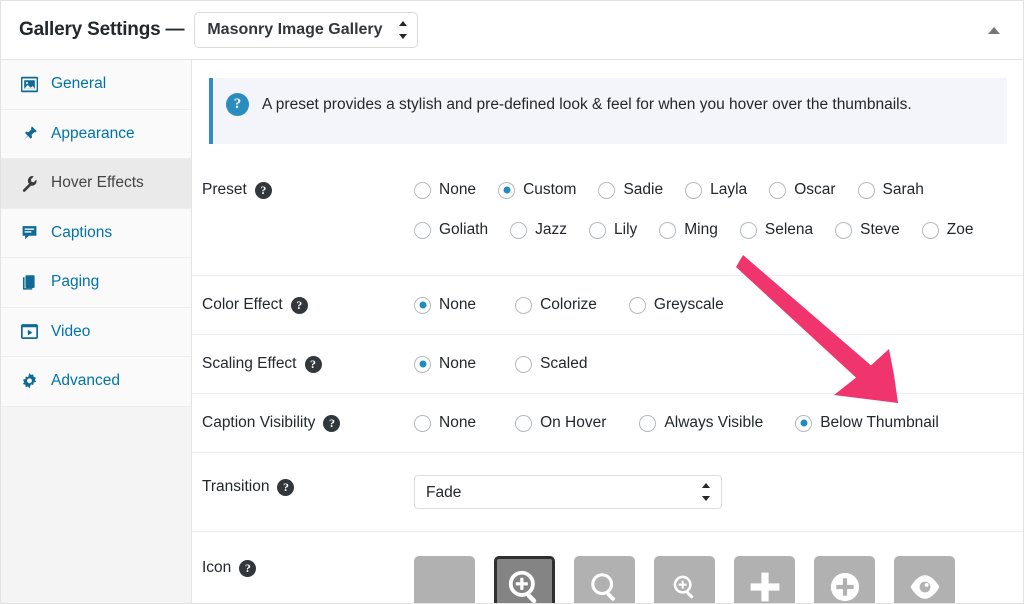 The height and width of the screenshot is (604, 1024). I want to click on field-icon, so click(718, 578).